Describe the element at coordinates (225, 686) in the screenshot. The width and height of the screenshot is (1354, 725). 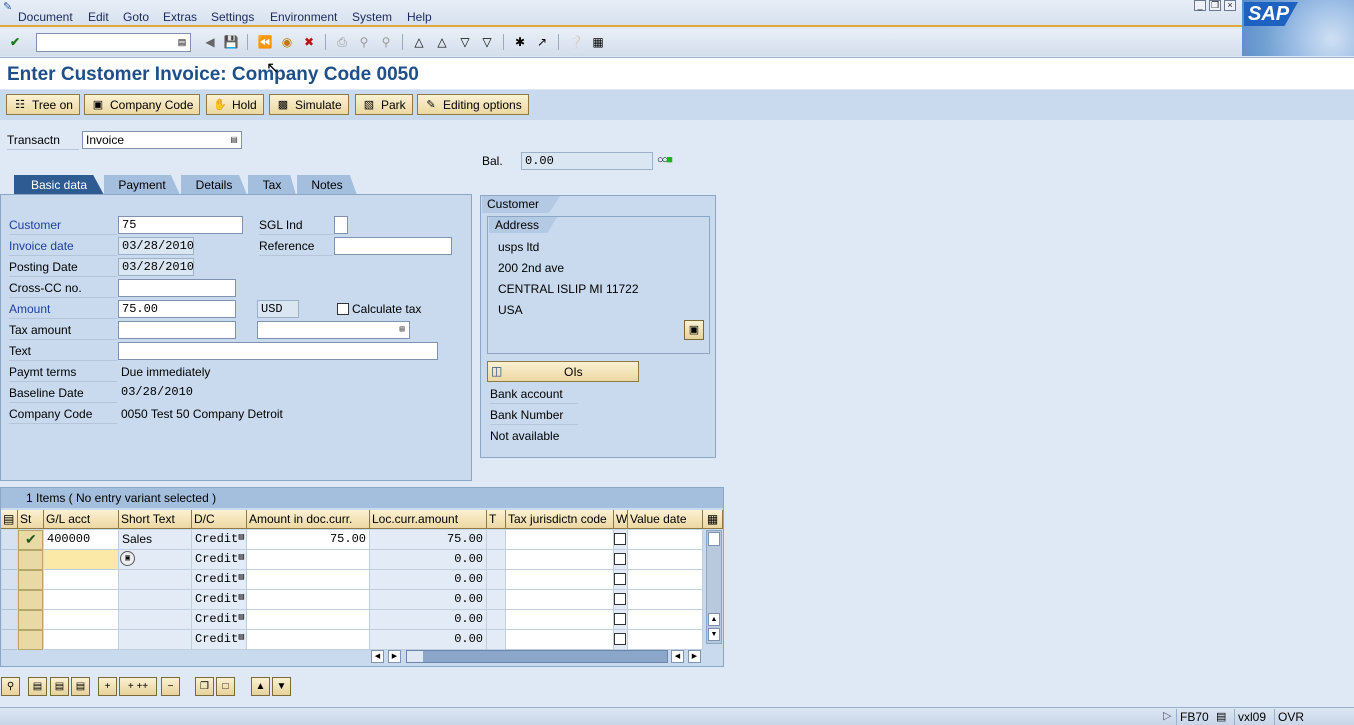
I see `paste-icon: □` at that location.